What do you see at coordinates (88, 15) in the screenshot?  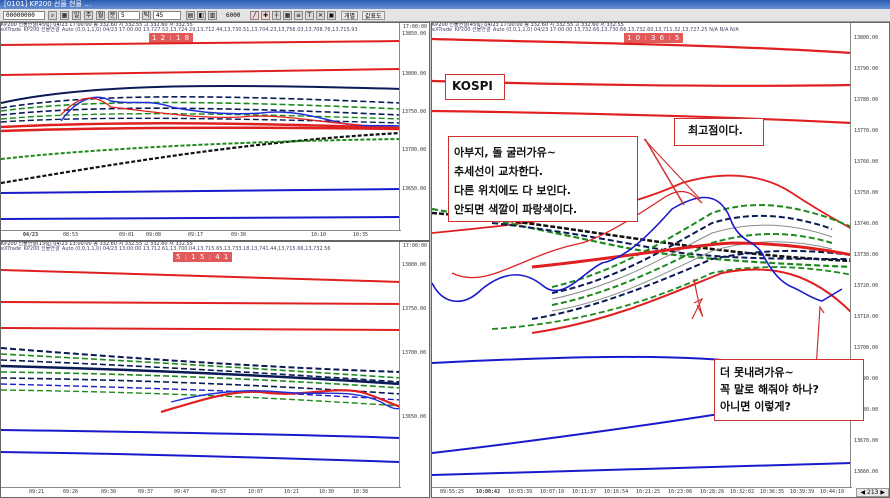 I see `period-week-button: 주` at bounding box center [88, 15].